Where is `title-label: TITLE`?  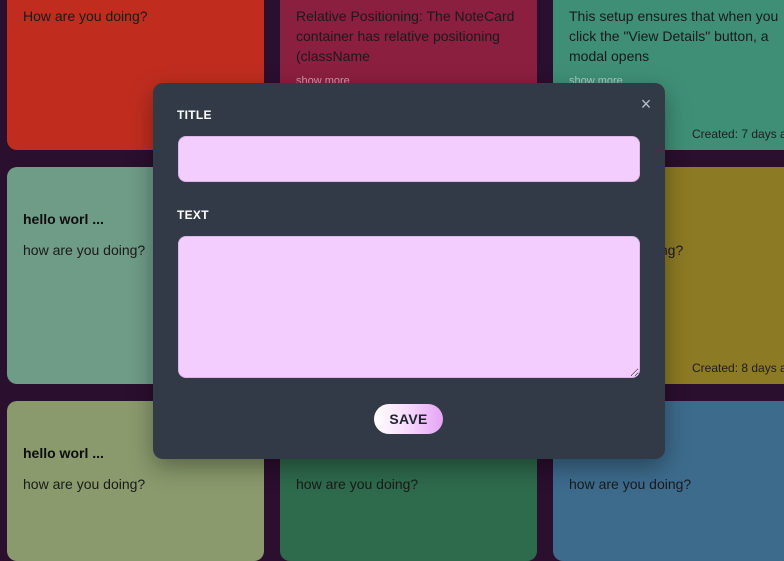
title-label: TITLE is located at coordinates (194, 115).